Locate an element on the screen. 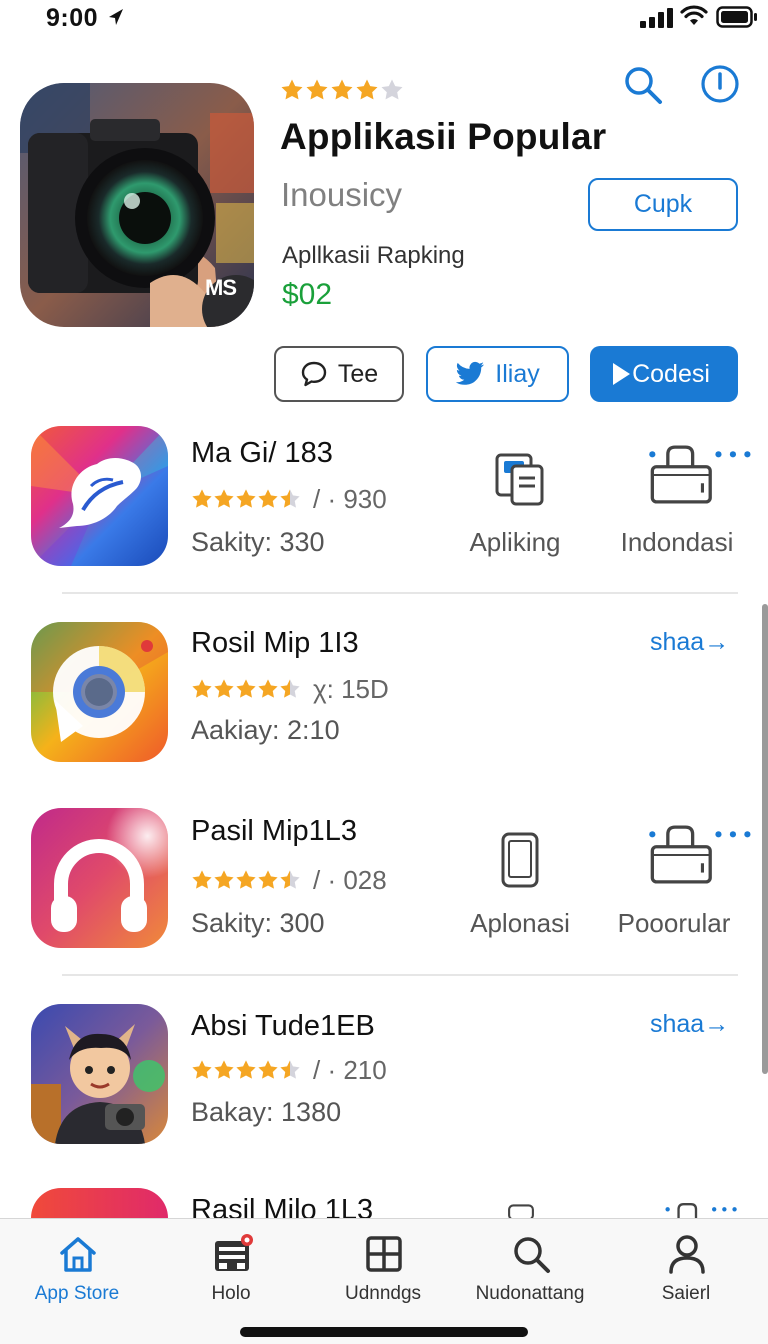 The image size is (768, 1344). featured-title: Applikasii Popular is located at coordinates (443, 136).